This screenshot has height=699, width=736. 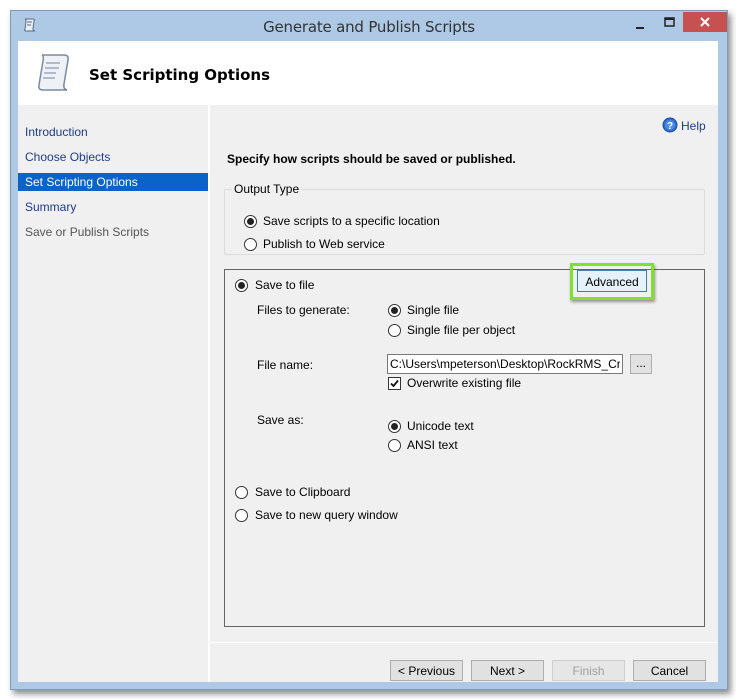 What do you see at coordinates (464, 642) in the screenshot?
I see `footer-divider` at bounding box center [464, 642].